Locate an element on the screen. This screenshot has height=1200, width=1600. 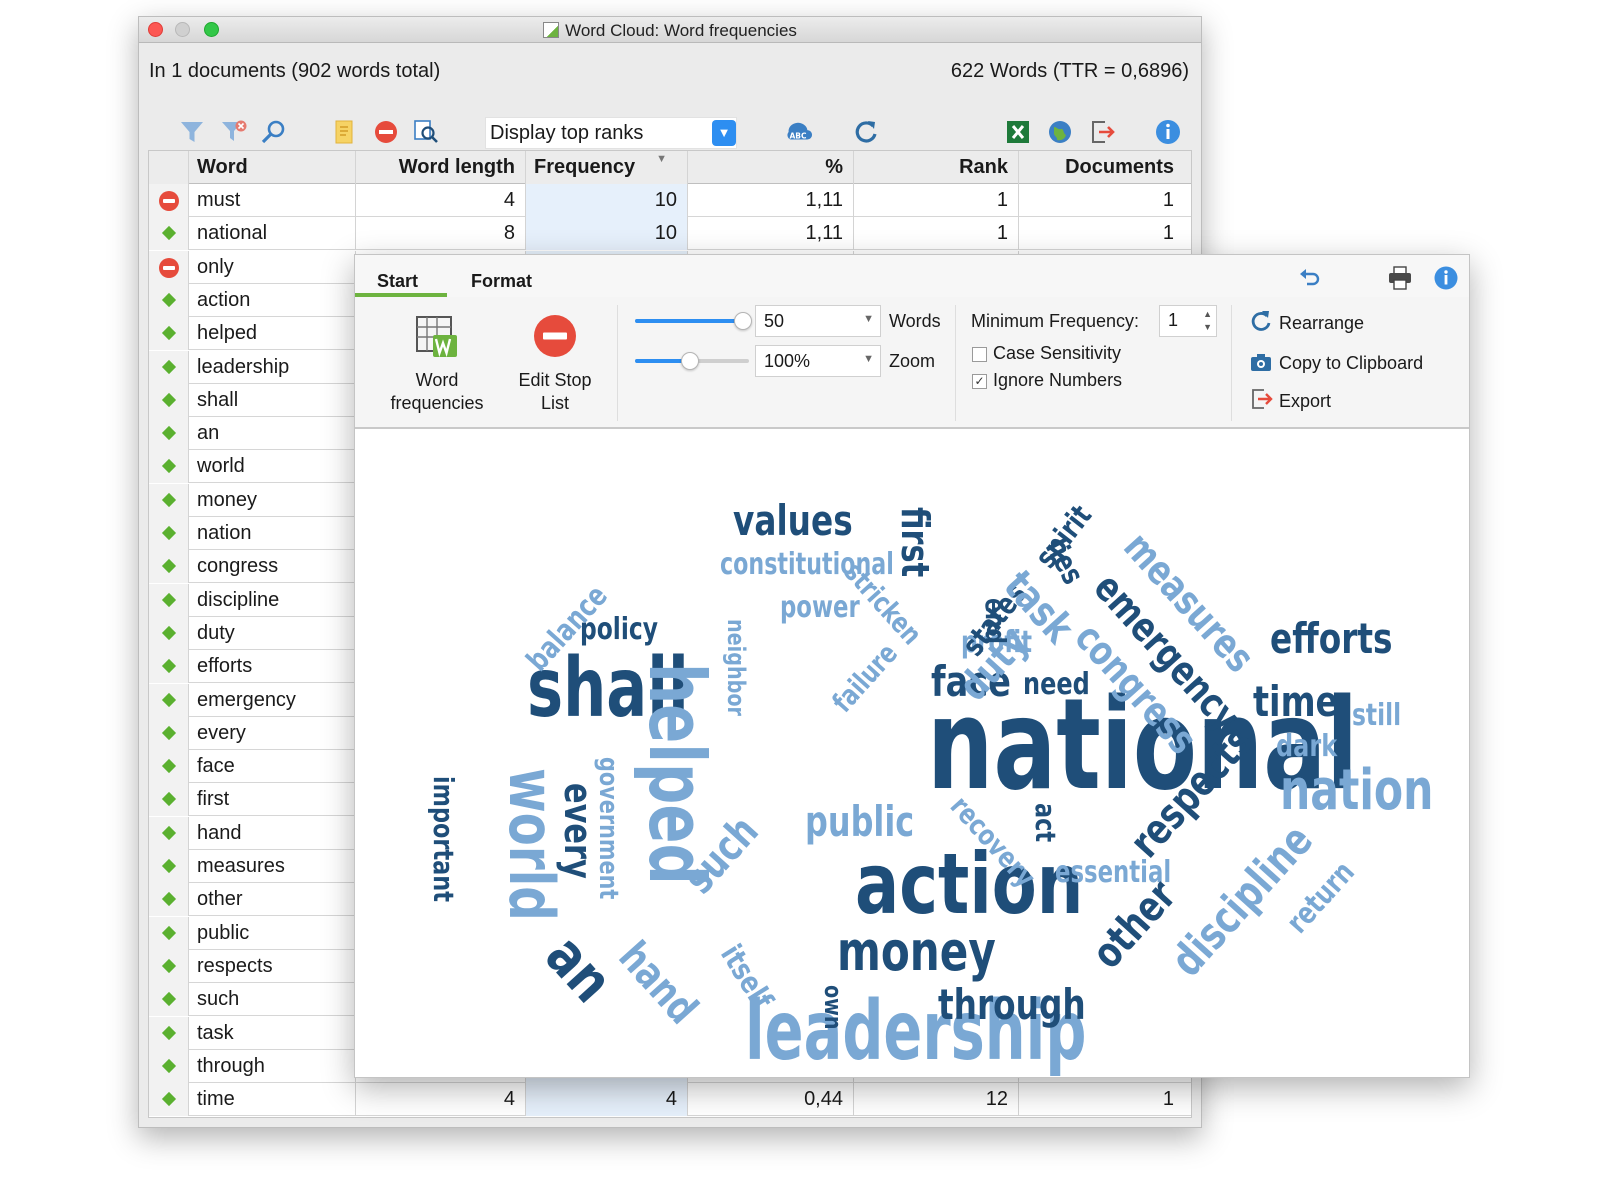
zoom-slider-knob is located at coordinates (690, 361).